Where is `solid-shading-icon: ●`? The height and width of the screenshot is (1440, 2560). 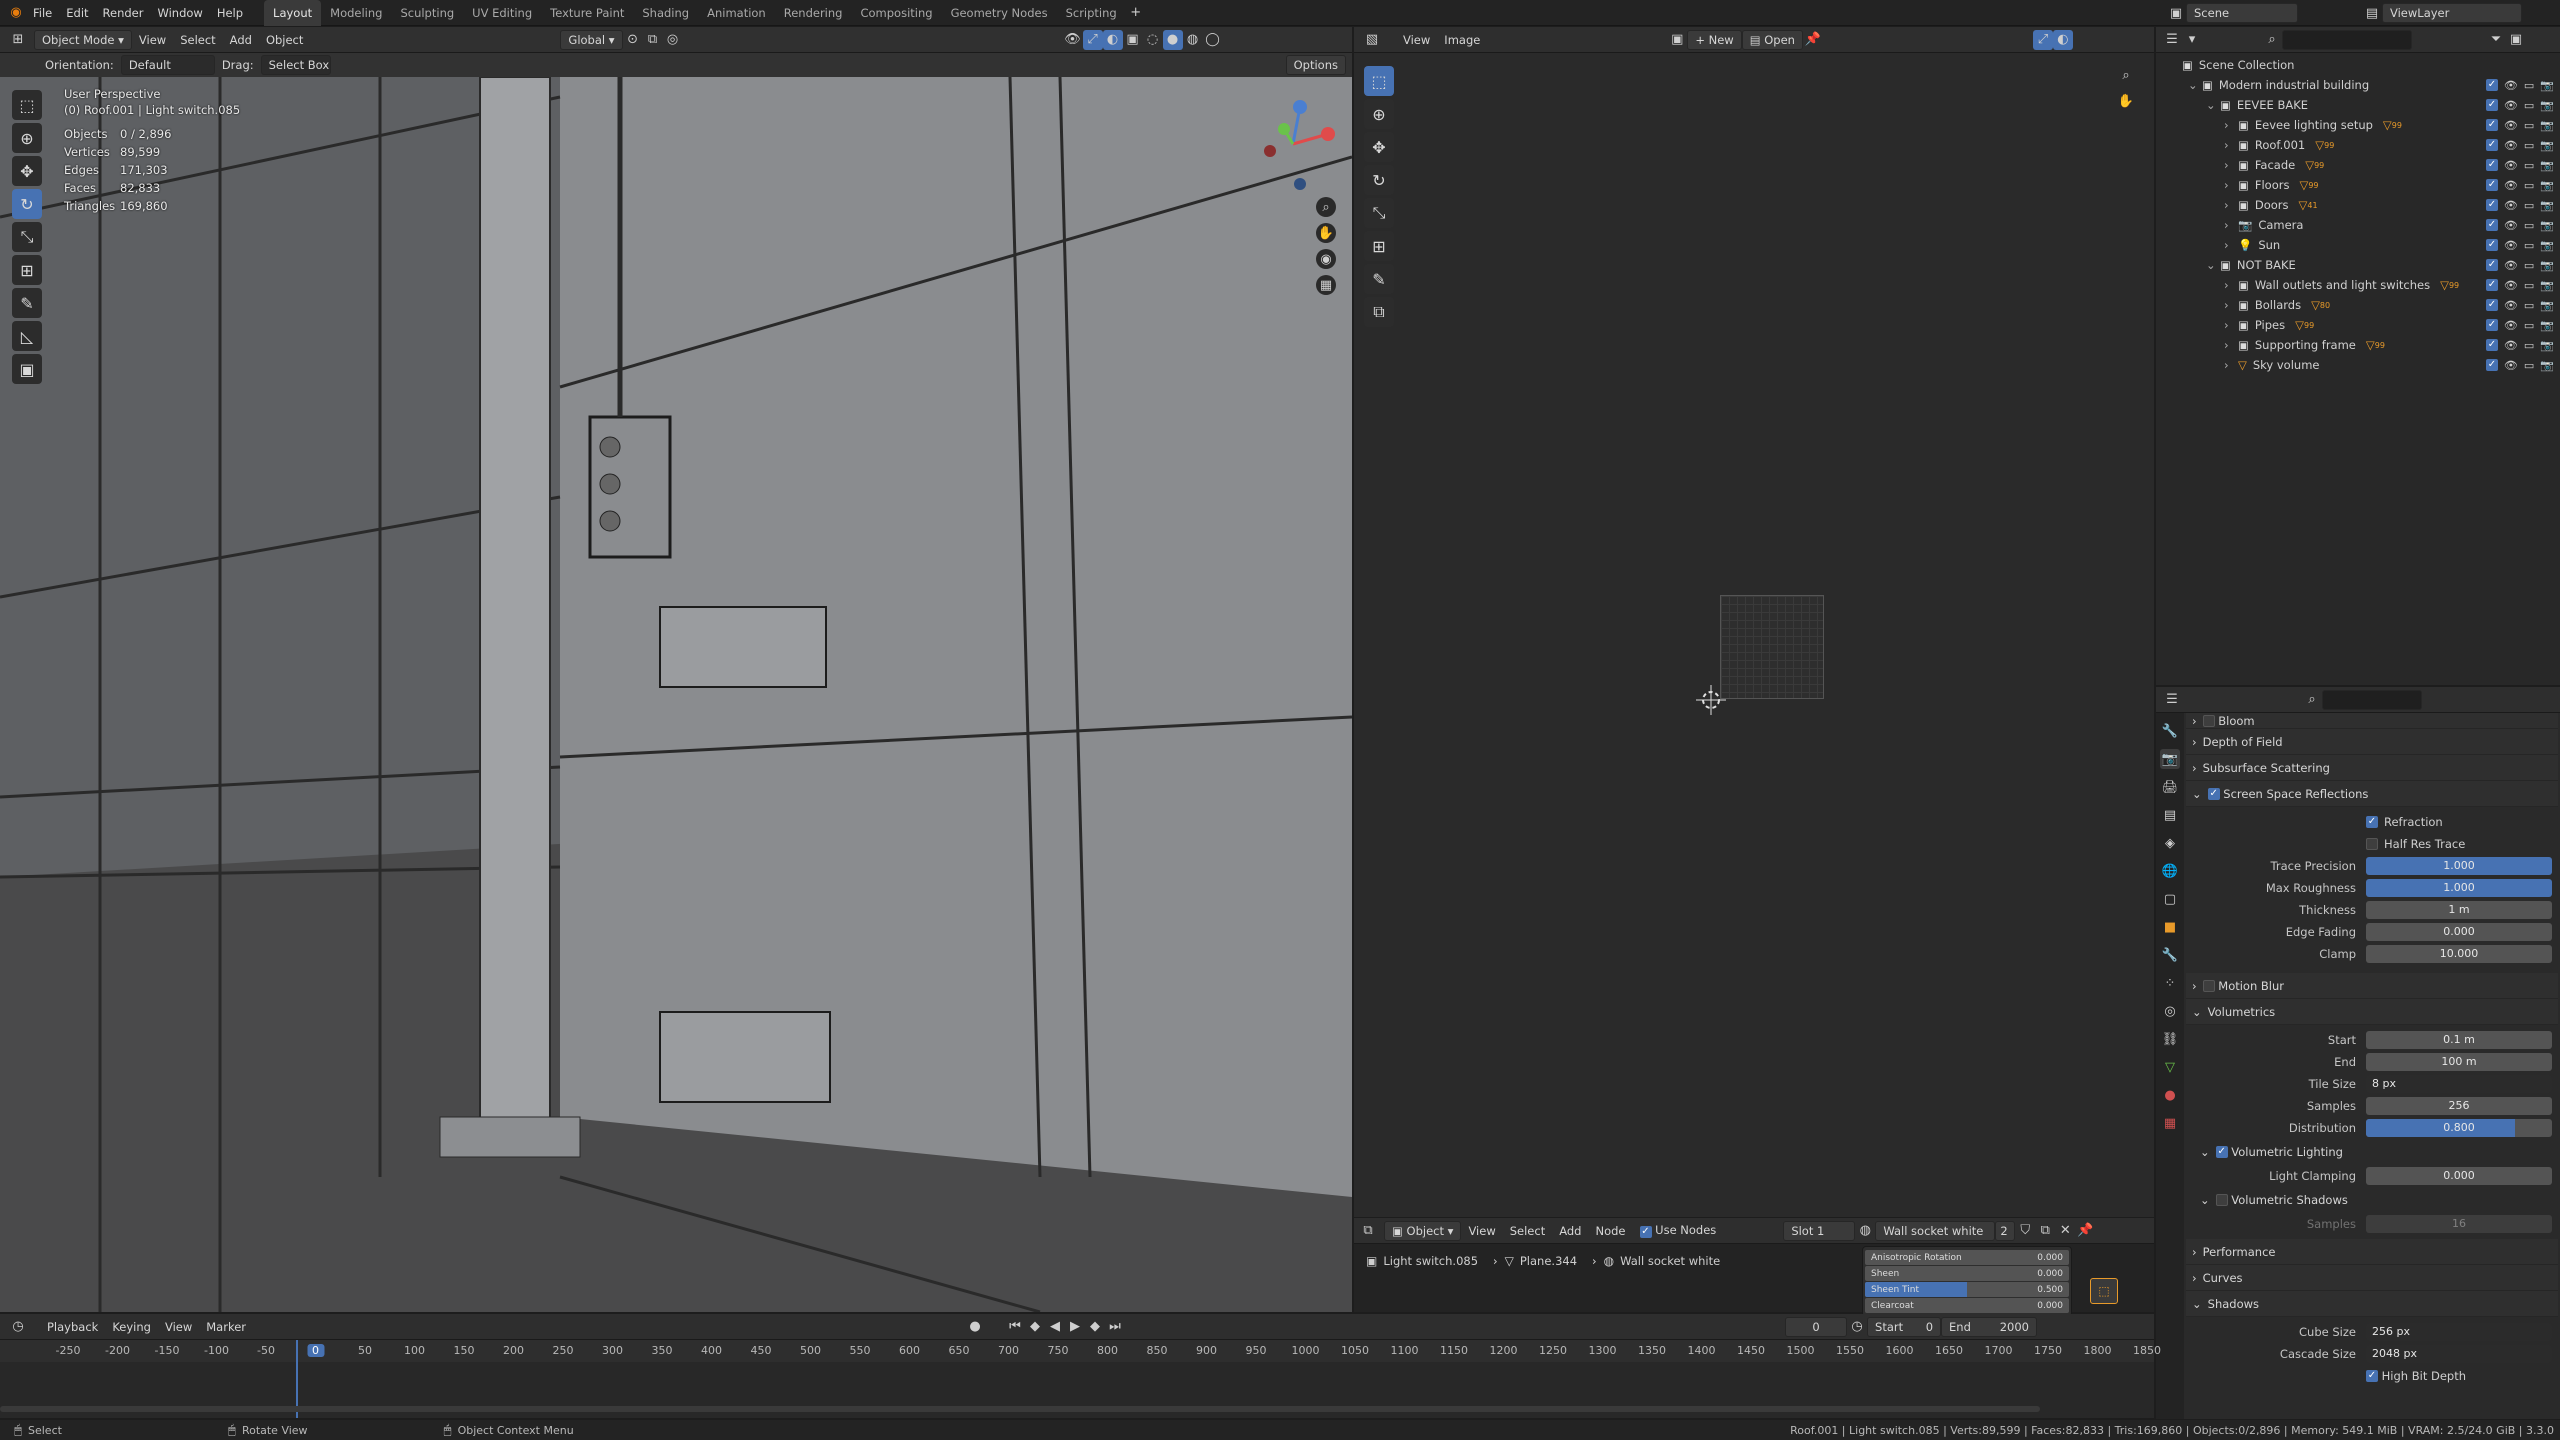 solid-shading-icon: ● is located at coordinates (1172, 39).